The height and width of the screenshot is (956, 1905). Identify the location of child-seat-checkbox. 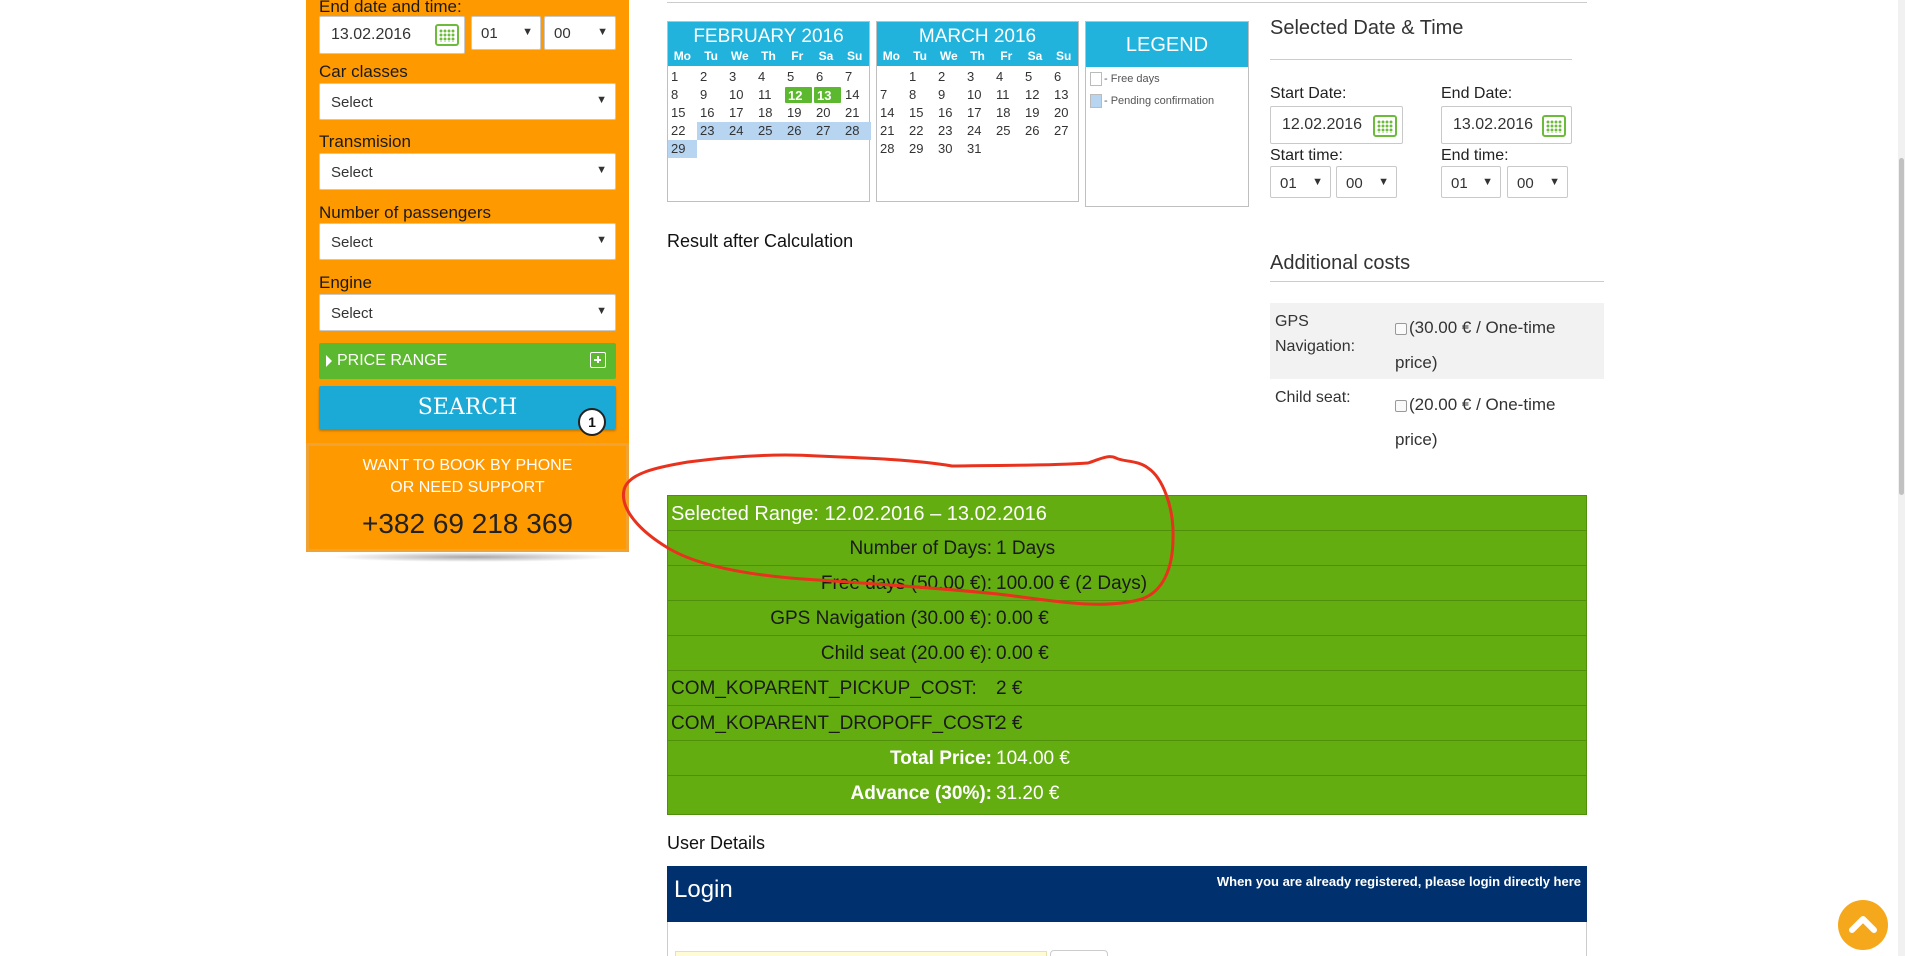
(1401, 405).